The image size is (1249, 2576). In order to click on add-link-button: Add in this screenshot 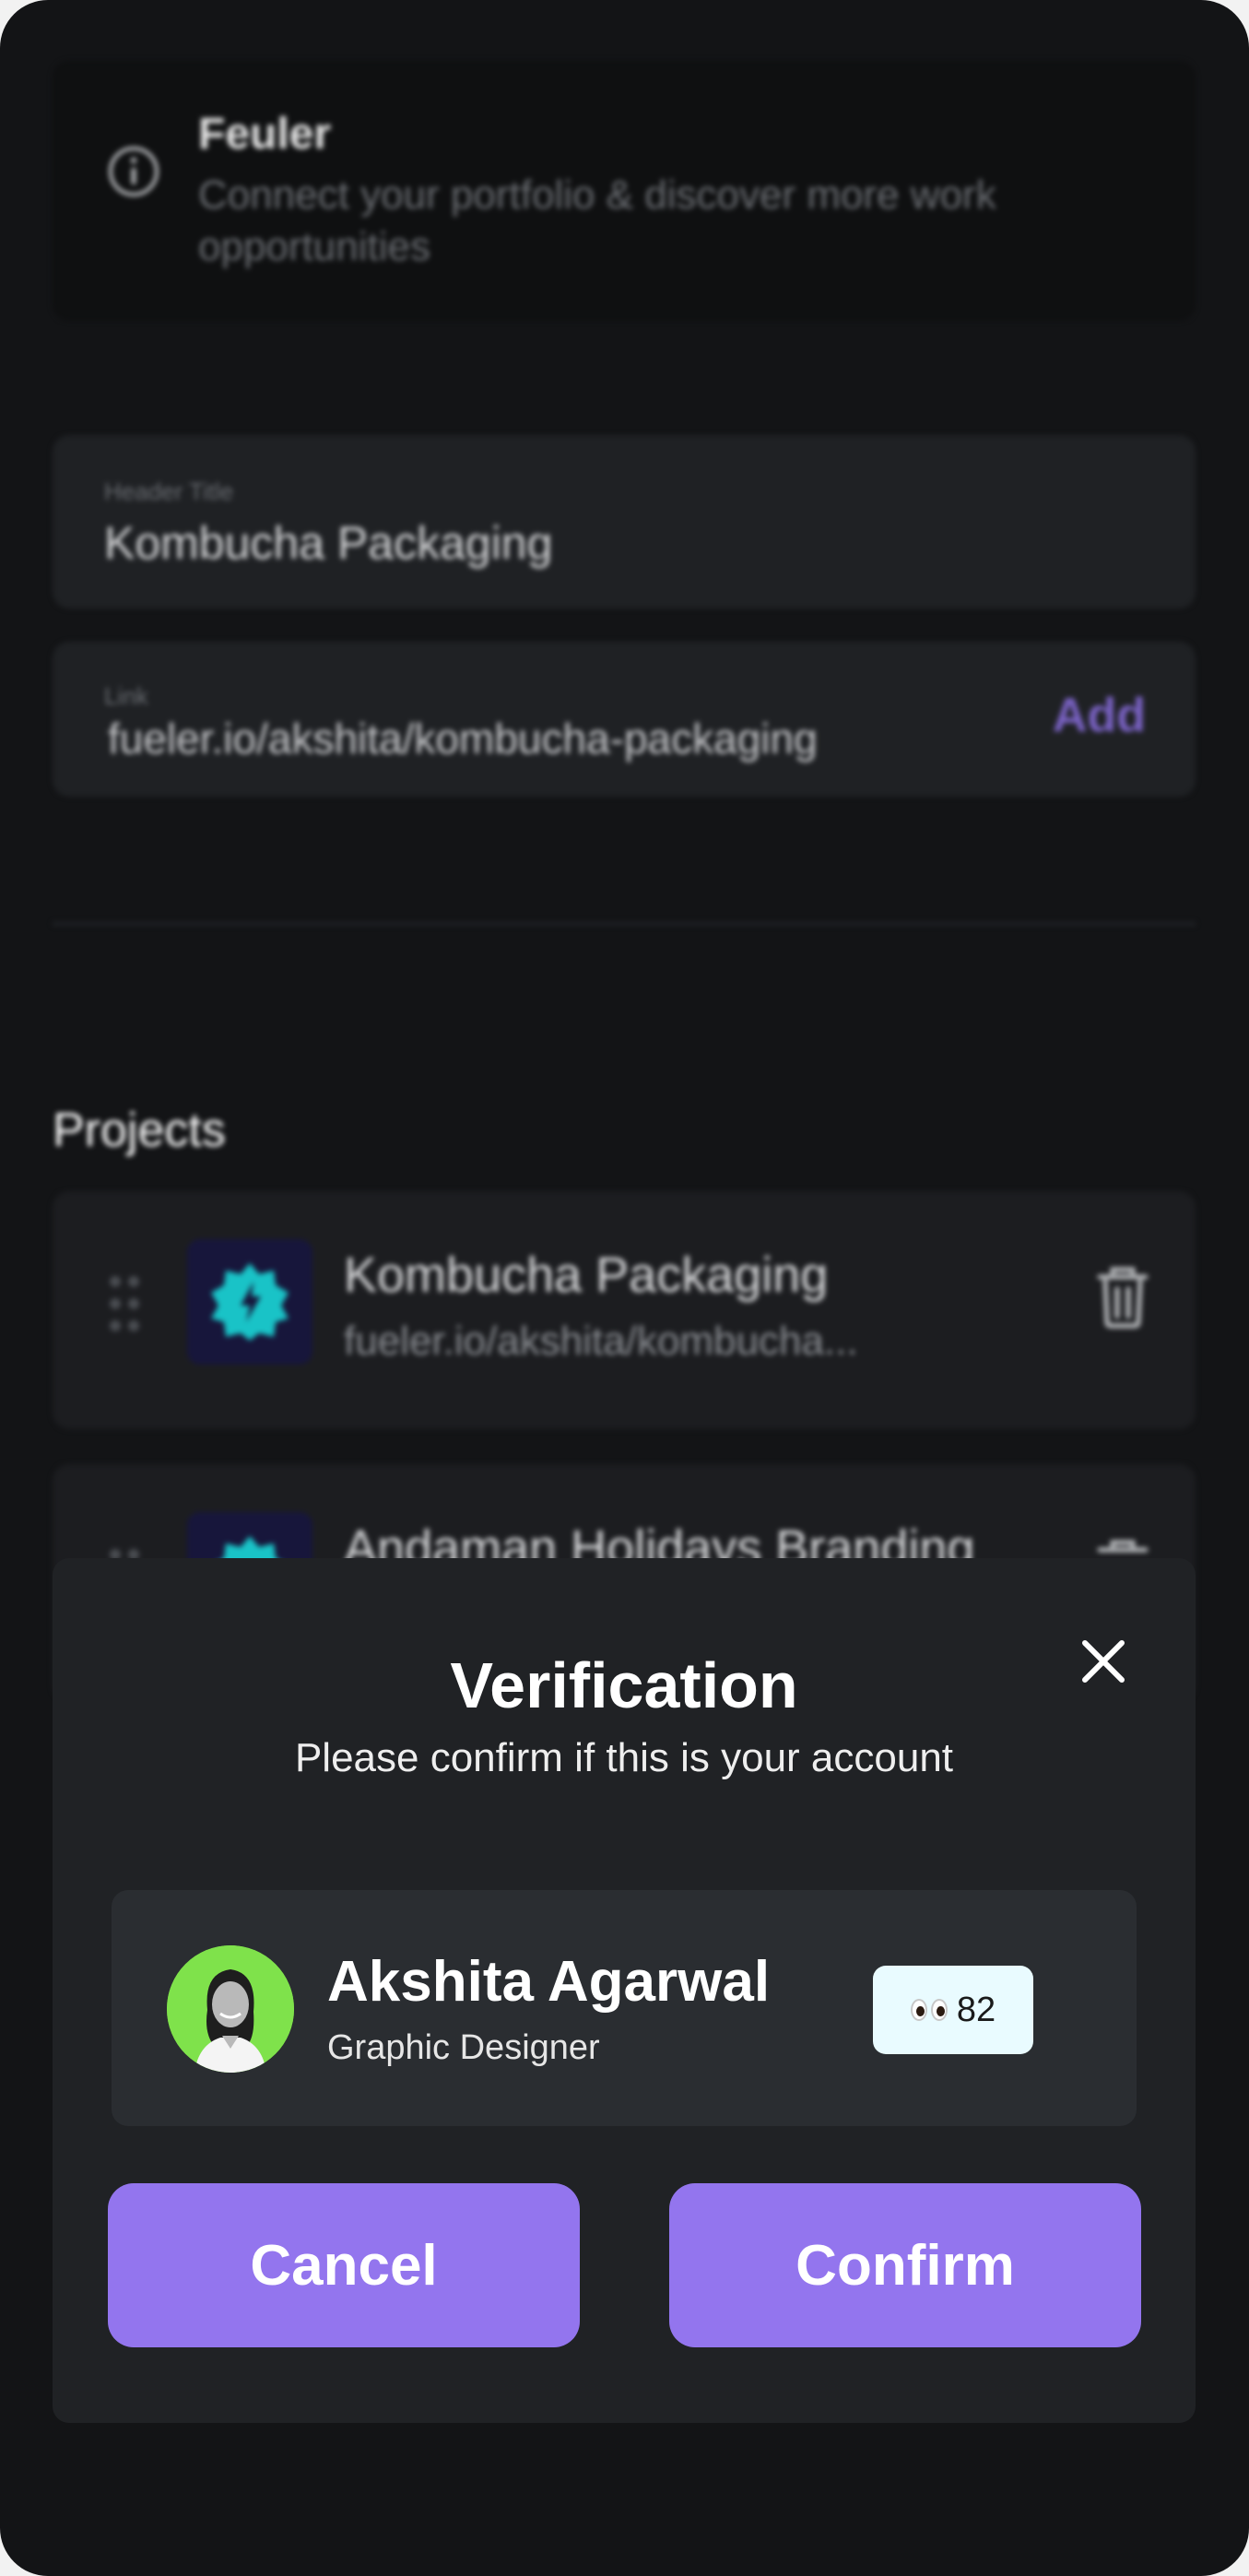, I will do `click(1099, 715)`.